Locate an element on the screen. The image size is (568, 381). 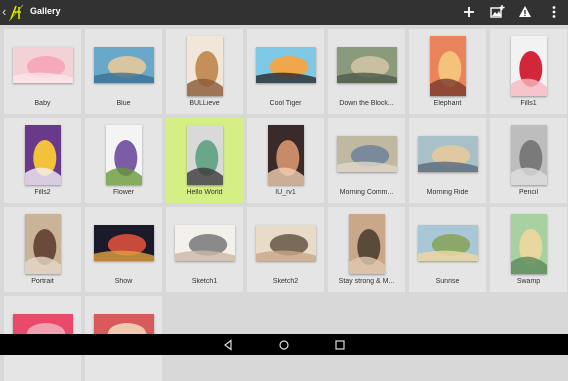
gallery-item-label: Cool Tiger is located at coordinates (285, 103).